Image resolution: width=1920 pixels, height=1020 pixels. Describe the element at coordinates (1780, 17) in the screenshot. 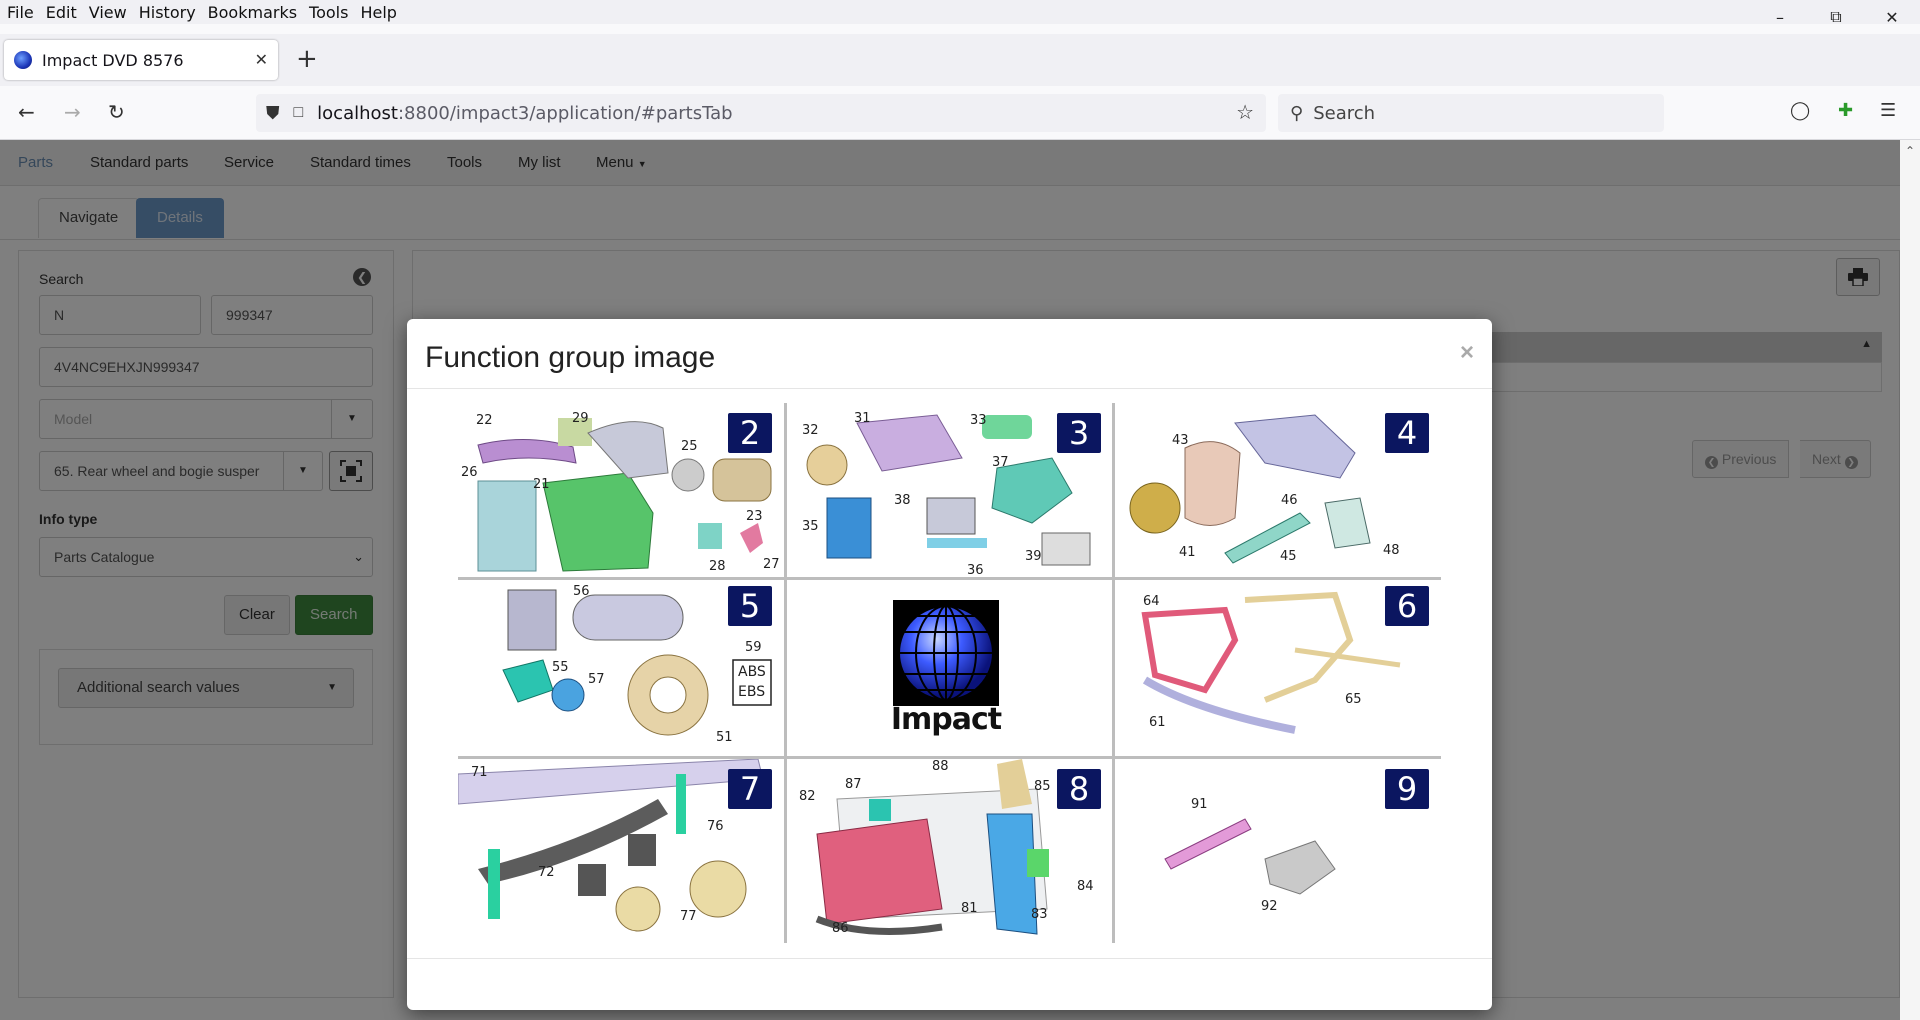

I see `minimize-icon: –` at that location.